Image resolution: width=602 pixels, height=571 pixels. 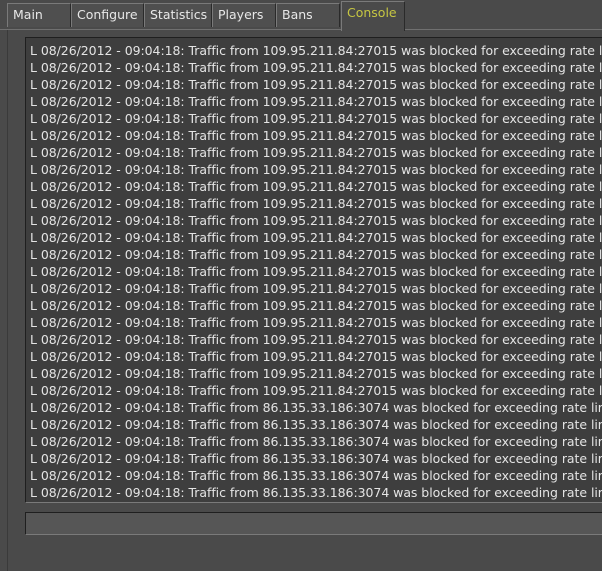 I want to click on console-command-input, so click(x=313, y=523).